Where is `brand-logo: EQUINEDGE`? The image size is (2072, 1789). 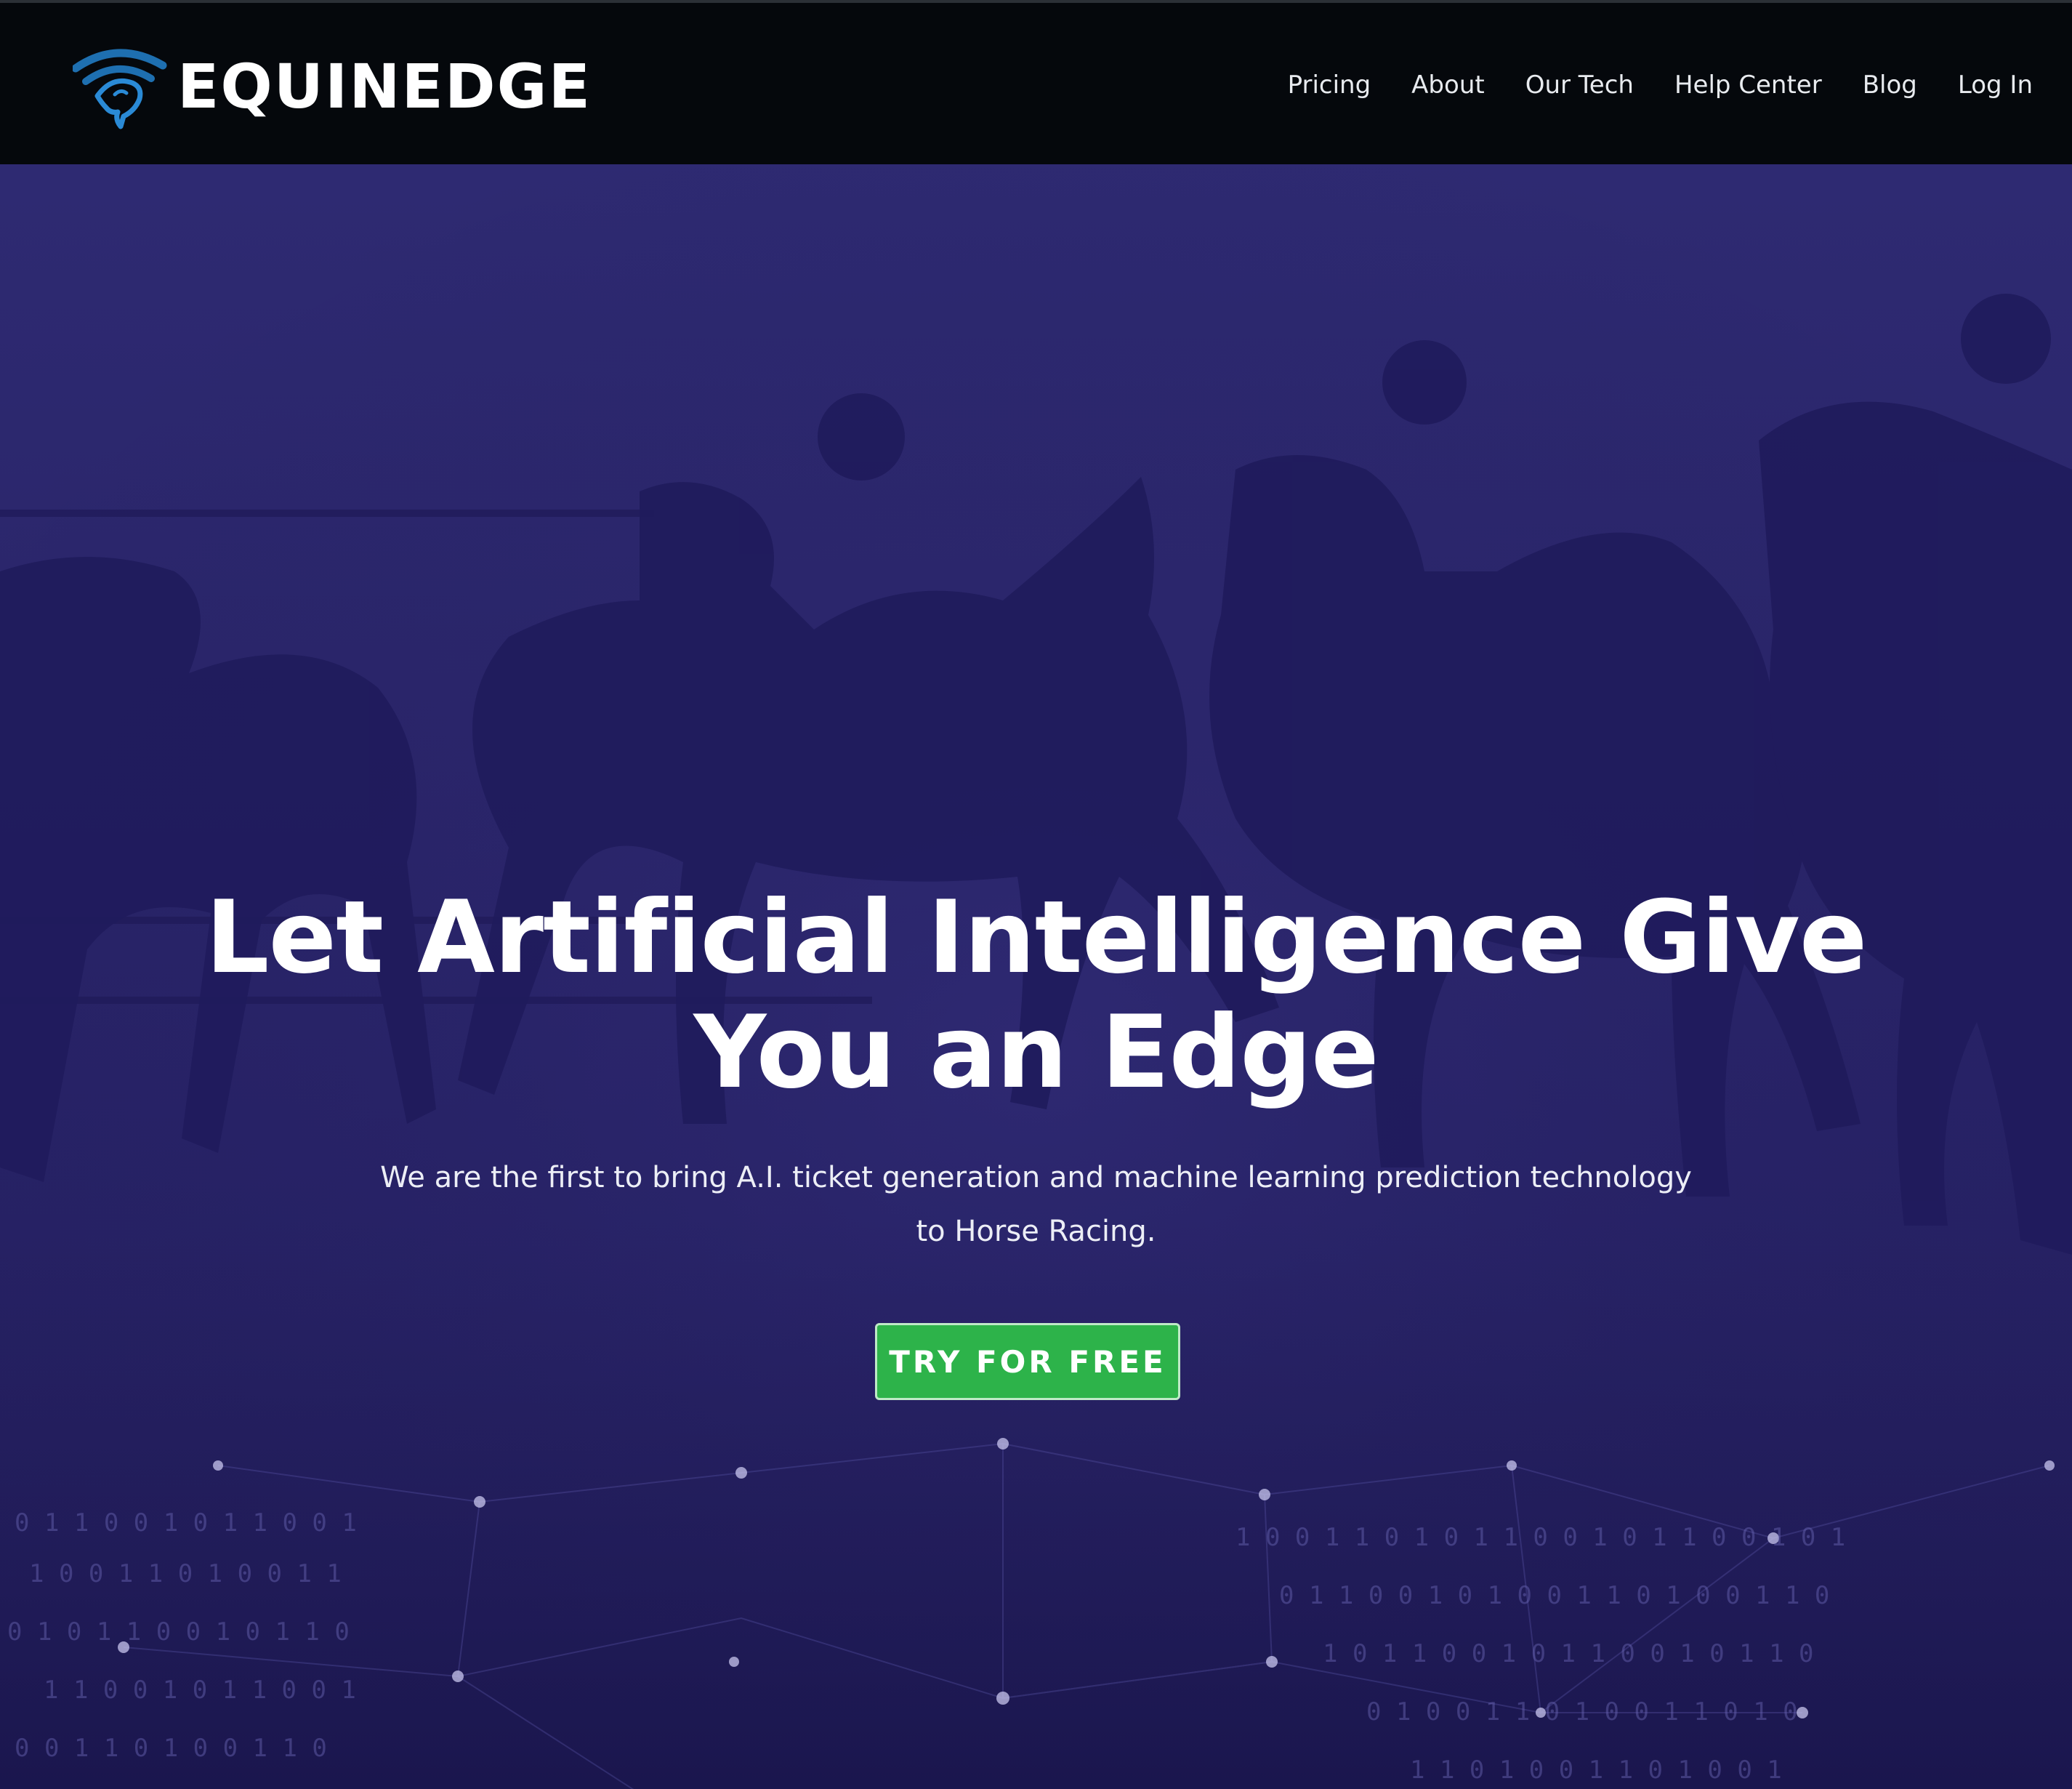 brand-logo: EQUINEDGE is located at coordinates (332, 86).